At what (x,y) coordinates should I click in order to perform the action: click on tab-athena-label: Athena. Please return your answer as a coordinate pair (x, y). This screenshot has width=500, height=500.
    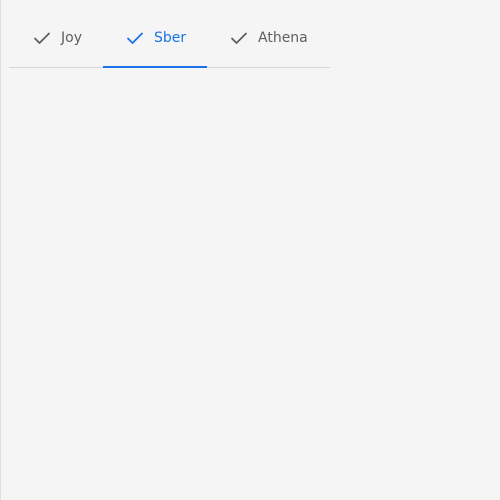
    Looking at the image, I should click on (283, 37).